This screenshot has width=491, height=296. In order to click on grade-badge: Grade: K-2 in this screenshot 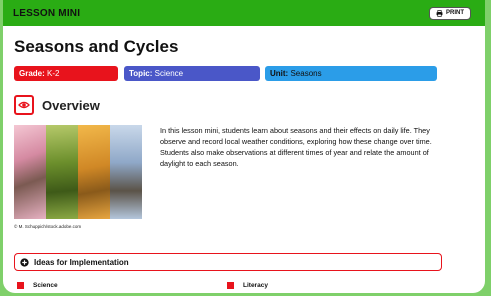, I will do `click(66, 73)`.